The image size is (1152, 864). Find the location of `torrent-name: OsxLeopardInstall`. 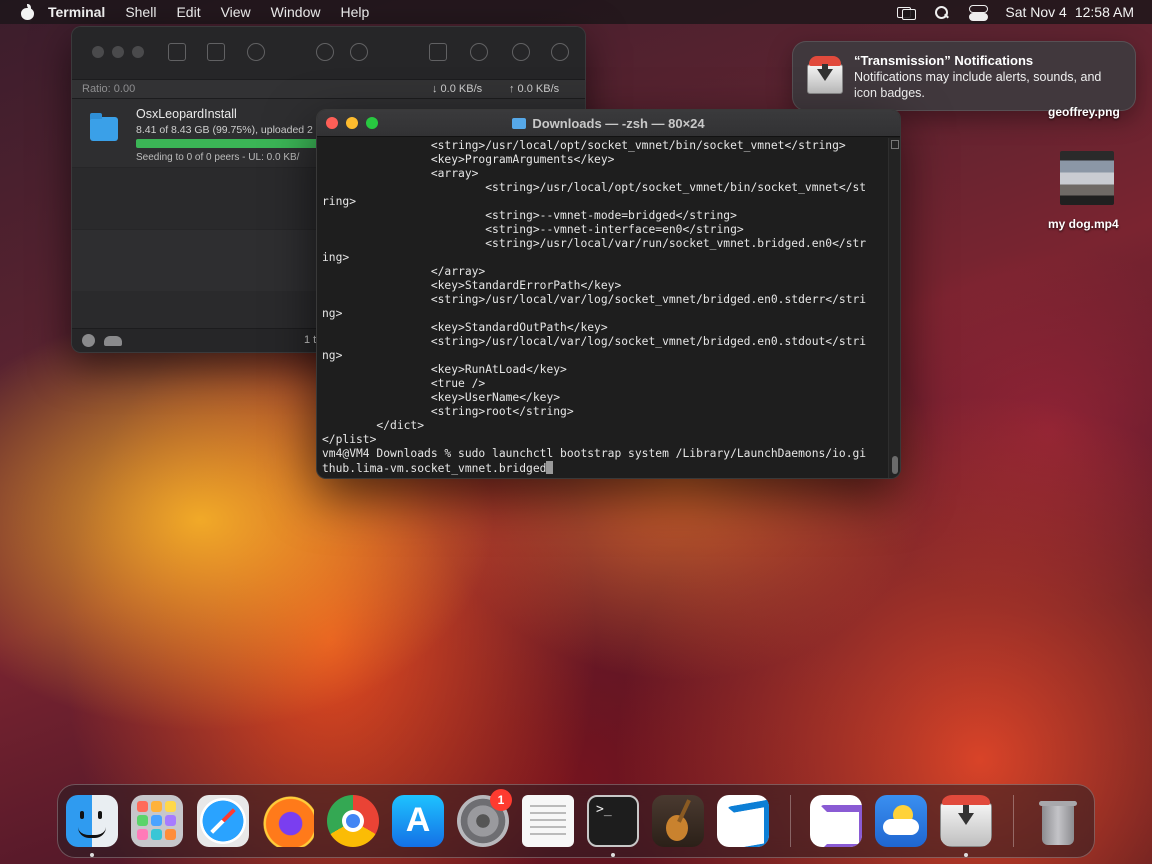

torrent-name: OsxLeopardInstall is located at coordinates (186, 114).